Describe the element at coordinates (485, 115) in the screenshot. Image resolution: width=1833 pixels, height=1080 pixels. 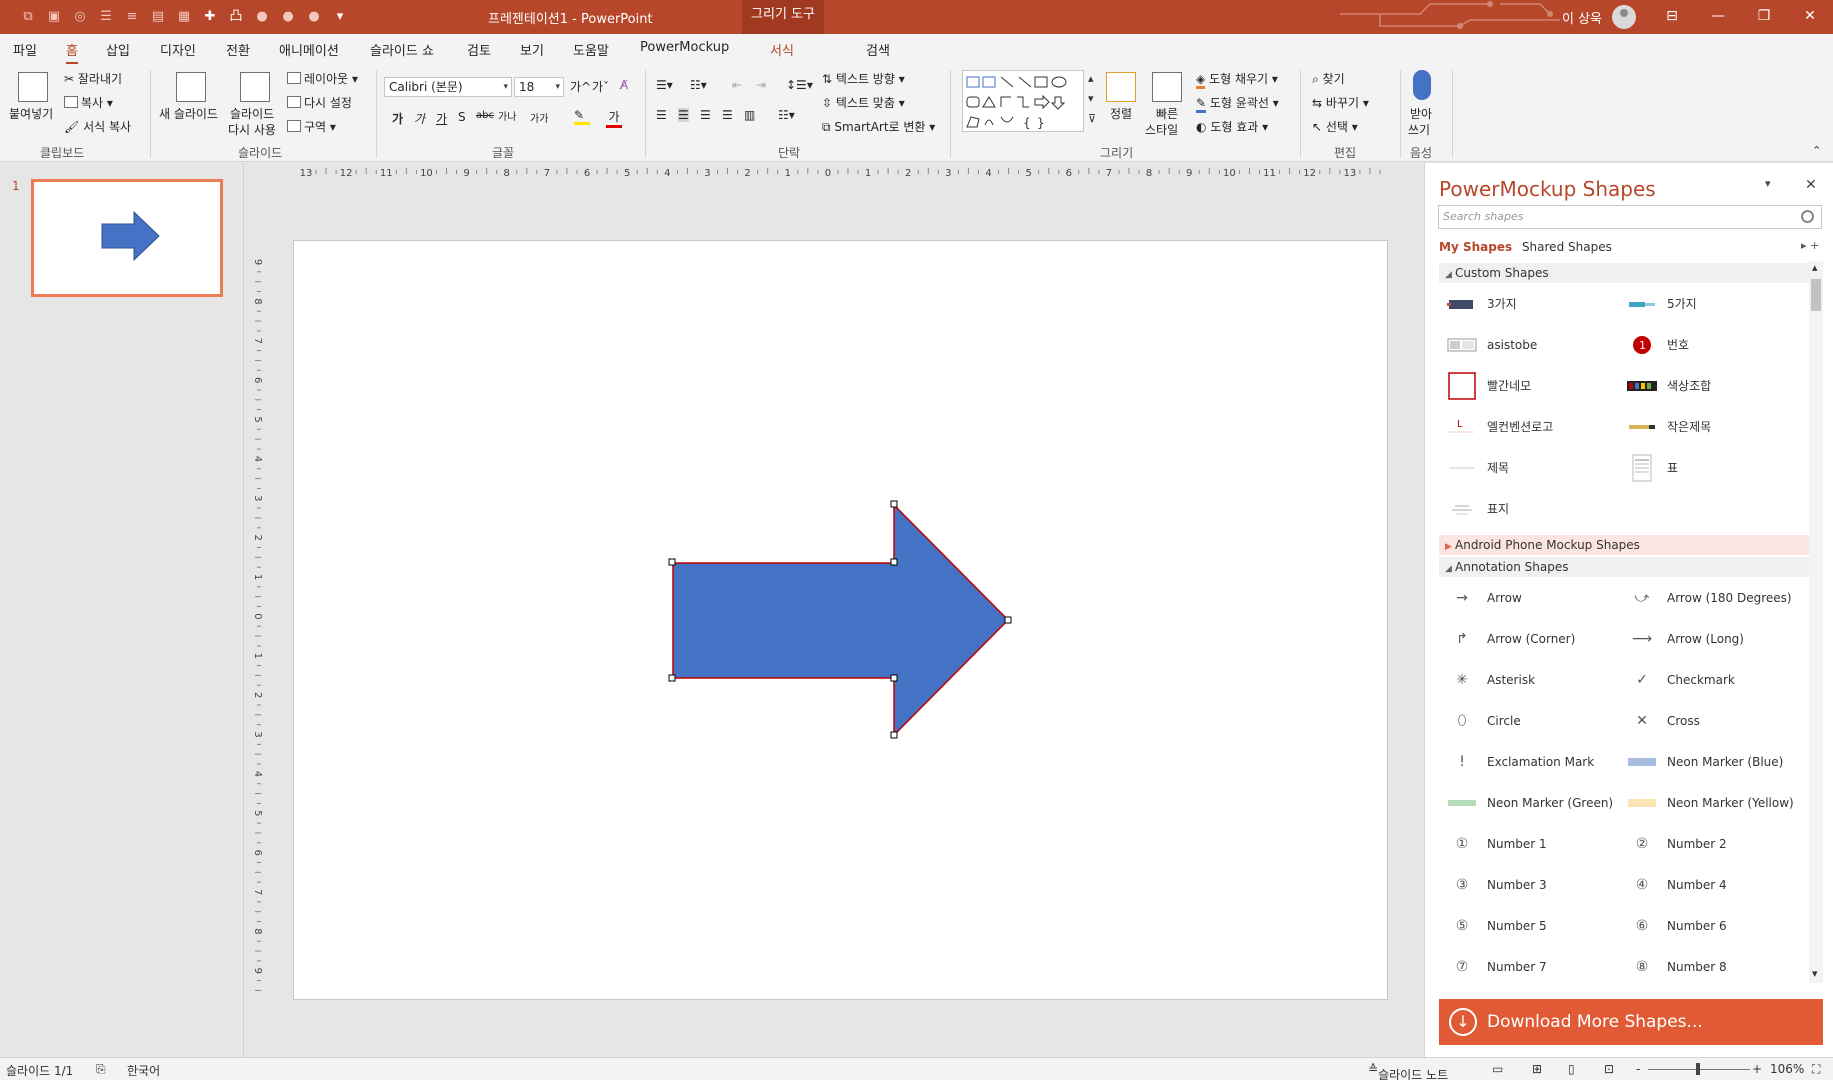
I see `strikethrough-button: abc` at that location.